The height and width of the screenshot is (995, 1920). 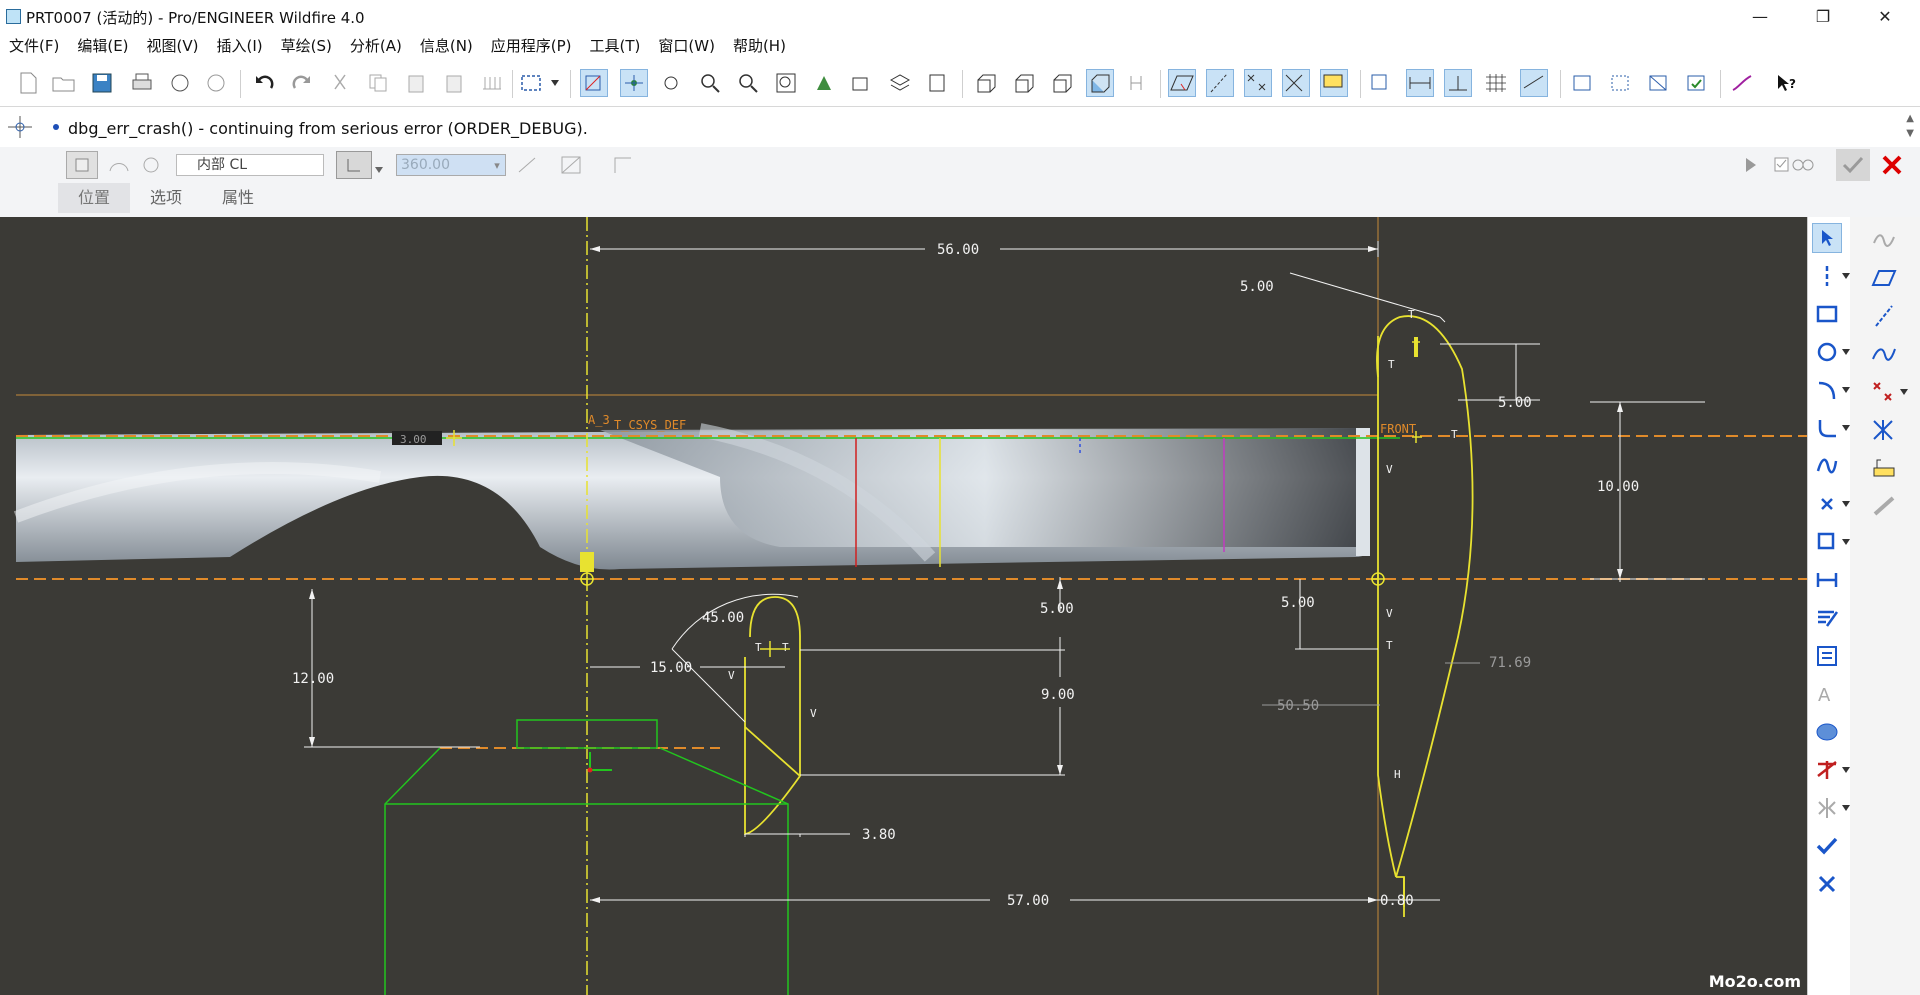 What do you see at coordinates (1884, 430) in the screenshot?
I see `csys-tool-icon` at bounding box center [1884, 430].